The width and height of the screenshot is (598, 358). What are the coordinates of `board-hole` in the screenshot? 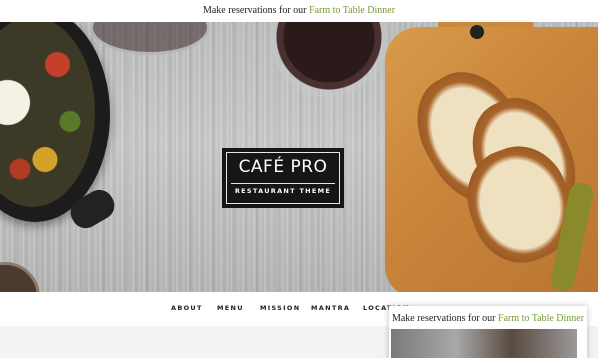 It's located at (477, 32).